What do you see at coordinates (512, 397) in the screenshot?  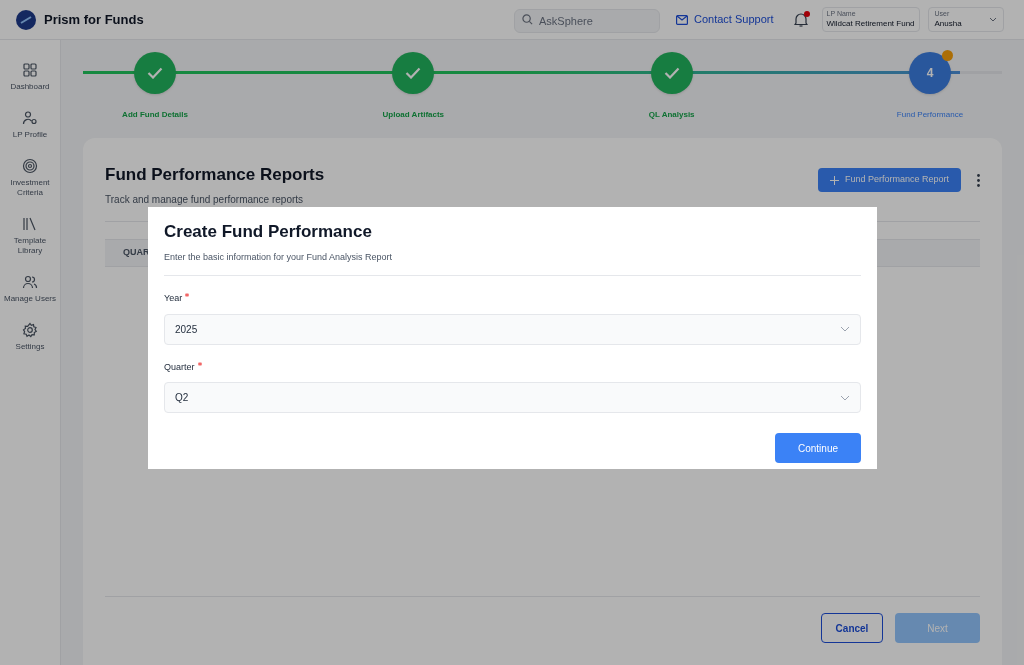 I see `select-field: Q2` at bounding box center [512, 397].